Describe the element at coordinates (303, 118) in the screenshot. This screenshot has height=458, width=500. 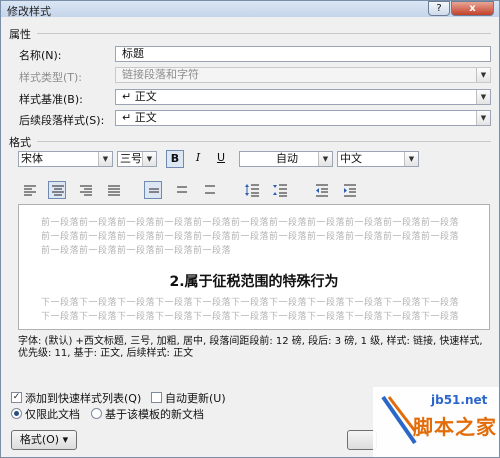
I see `next-style-select: ↵ 正文 ▼` at that location.